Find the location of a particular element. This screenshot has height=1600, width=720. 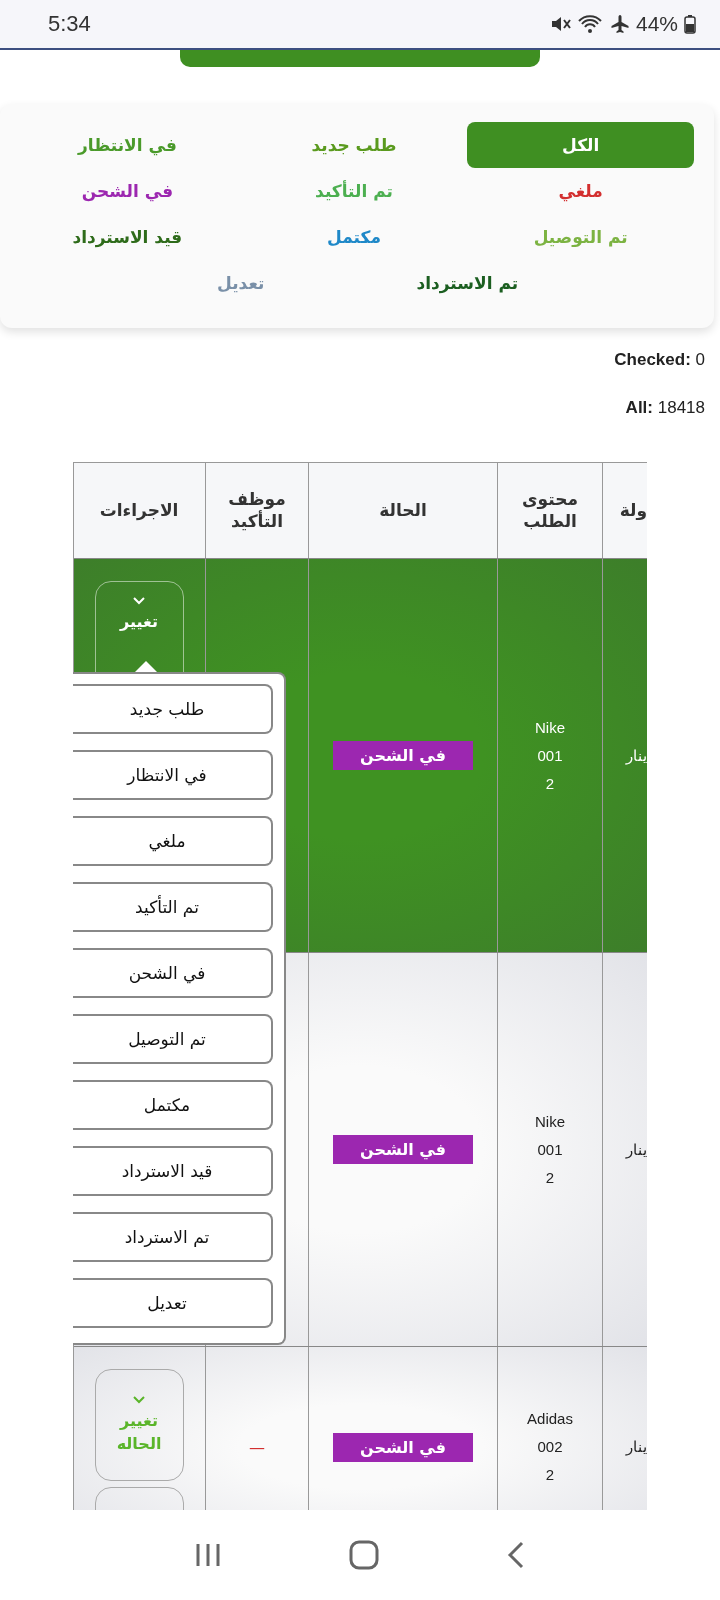

menu-option: في الشحن is located at coordinates (173, 973).